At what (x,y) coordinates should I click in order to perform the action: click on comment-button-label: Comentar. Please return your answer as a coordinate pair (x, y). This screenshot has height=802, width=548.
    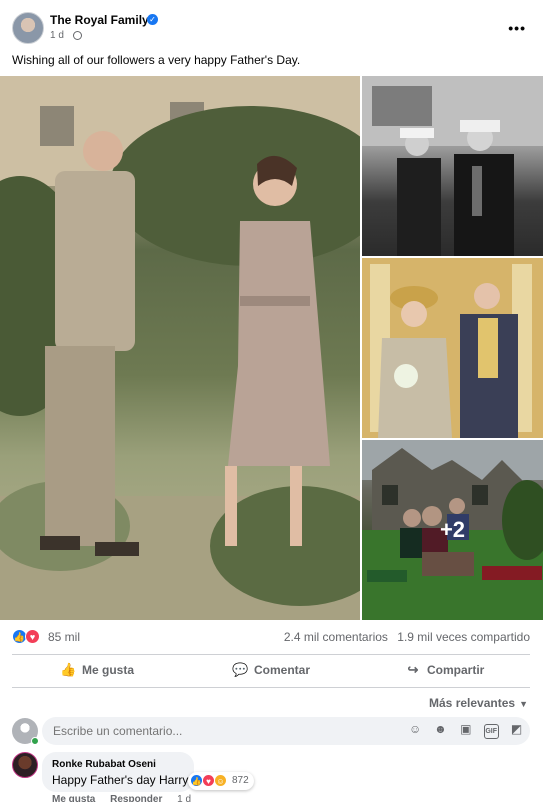
    Looking at the image, I should click on (282, 670).